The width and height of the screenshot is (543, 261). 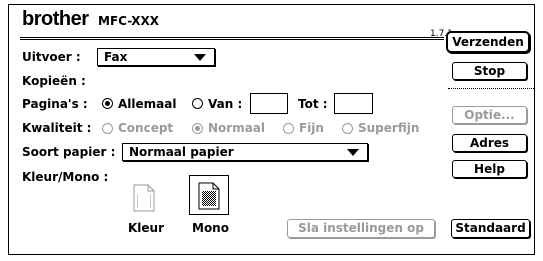 What do you see at coordinates (225, 104) in the screenshot?
I see `pages-from-label: Van :` at bounding box center [225, 104].